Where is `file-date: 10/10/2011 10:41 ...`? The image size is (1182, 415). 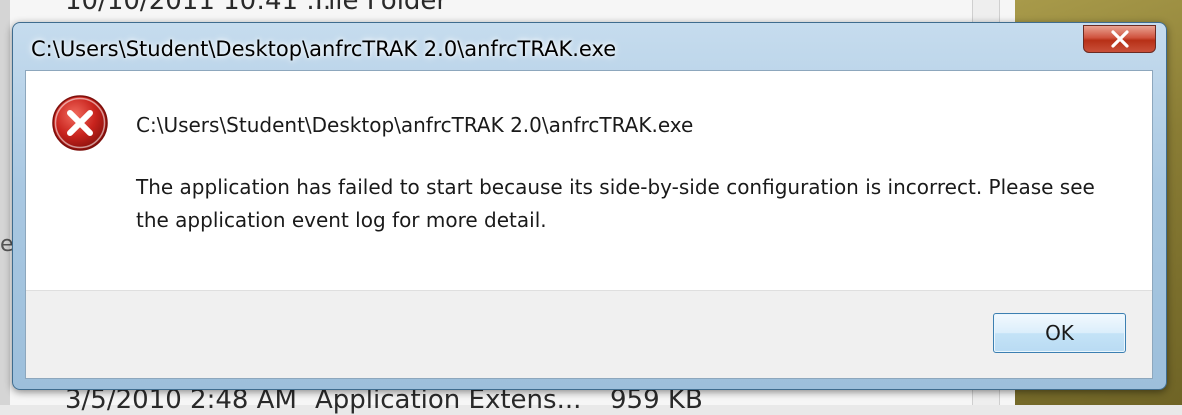
file-date: 10/10/2011 10:41 ... is located at coordinates (198, 8).